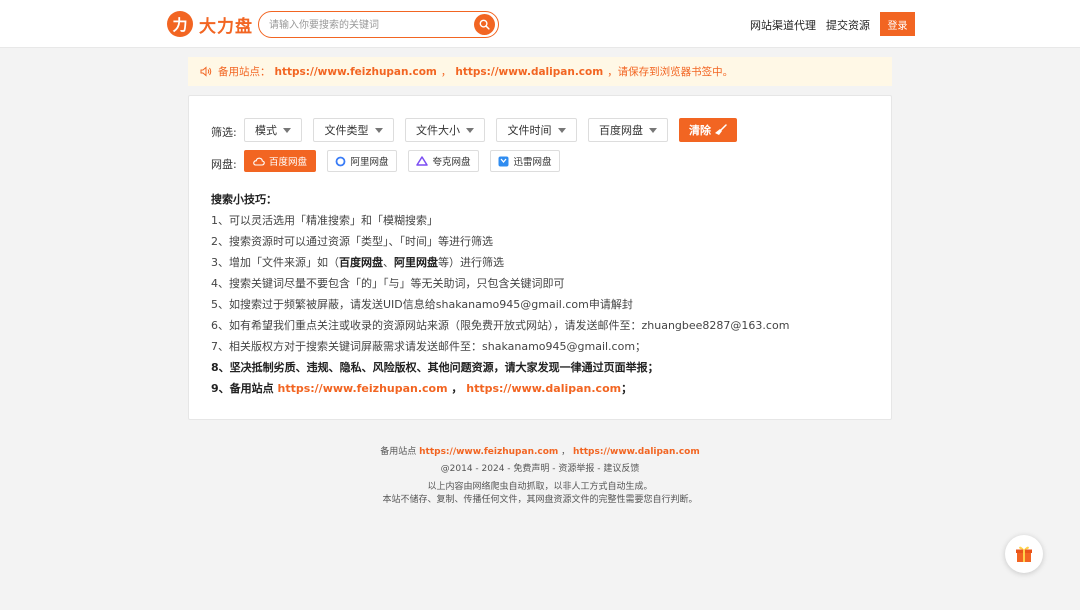 The image size is (1080, 610). I want to click on filter-label: 筛选:, so click(224, 132).